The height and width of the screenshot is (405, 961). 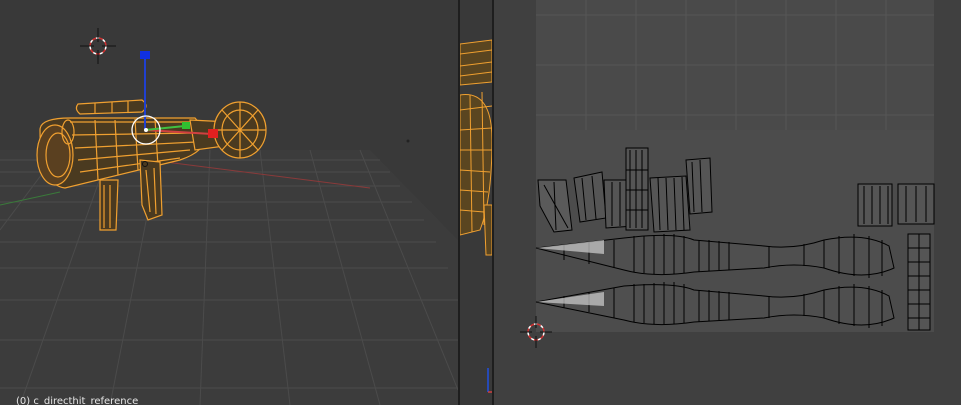 What do you see at coordinates (98, 46) in the screenshot?
I see `3d-cursor-icon` at bounding box center [98, 46].